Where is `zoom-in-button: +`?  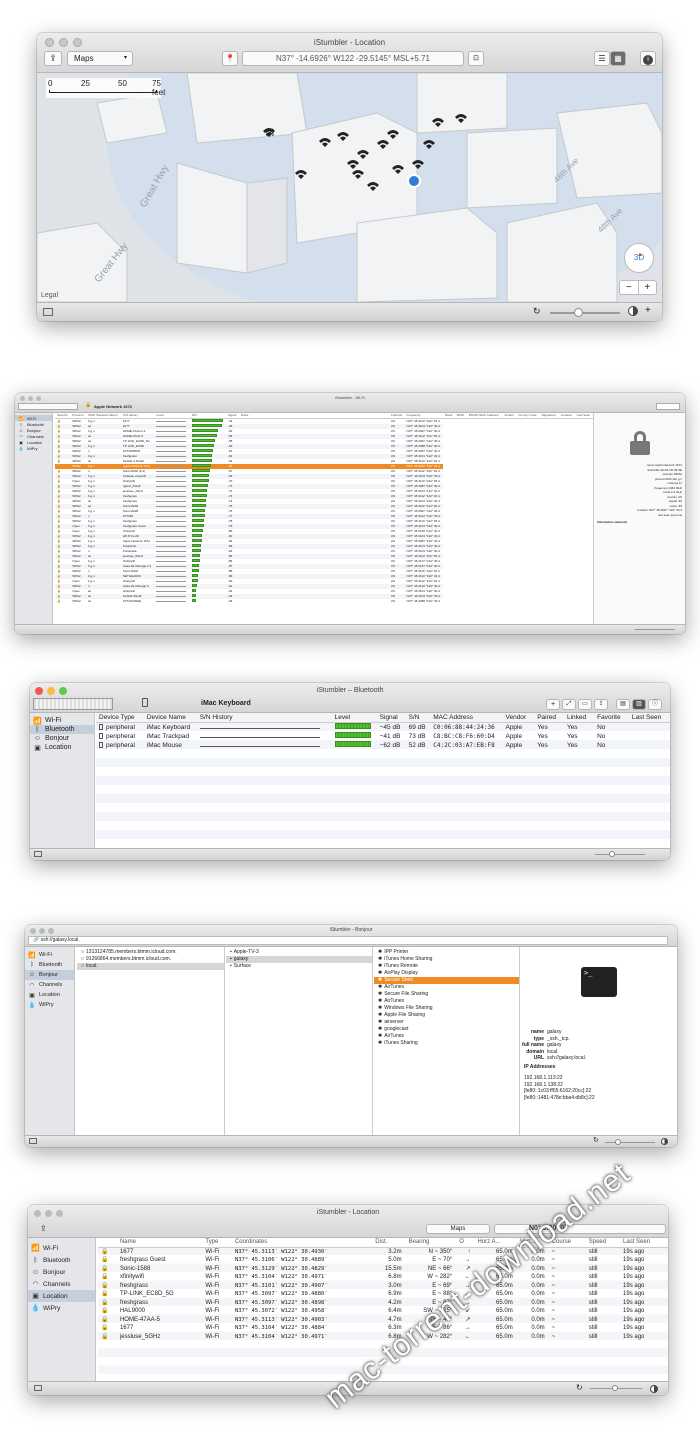
zoom-in-button: + is located at coordinates (648, 287).